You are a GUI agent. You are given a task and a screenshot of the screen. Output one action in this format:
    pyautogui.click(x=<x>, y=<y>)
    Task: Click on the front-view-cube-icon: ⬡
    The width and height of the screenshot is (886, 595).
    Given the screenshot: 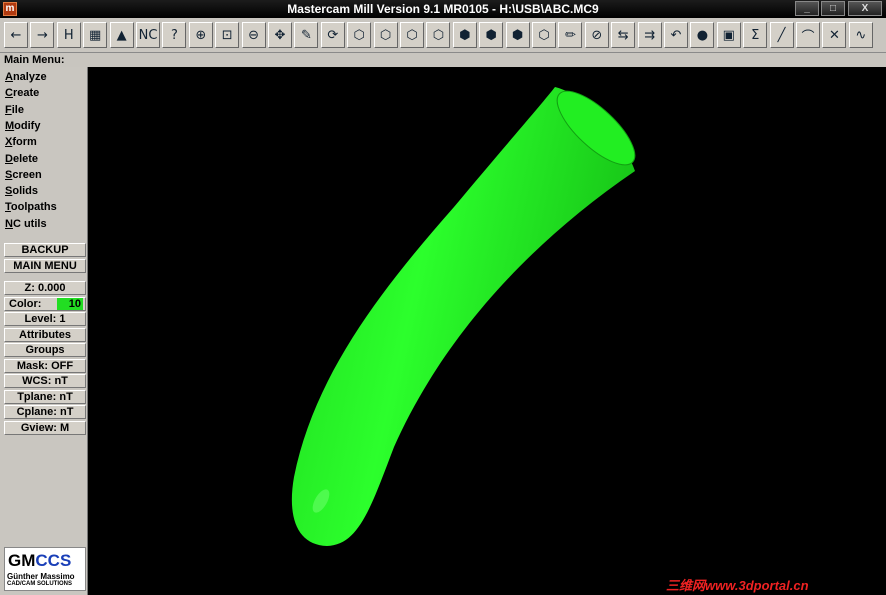 What is the action you would take?
    pyautogui.click(x=412, y=35)
    